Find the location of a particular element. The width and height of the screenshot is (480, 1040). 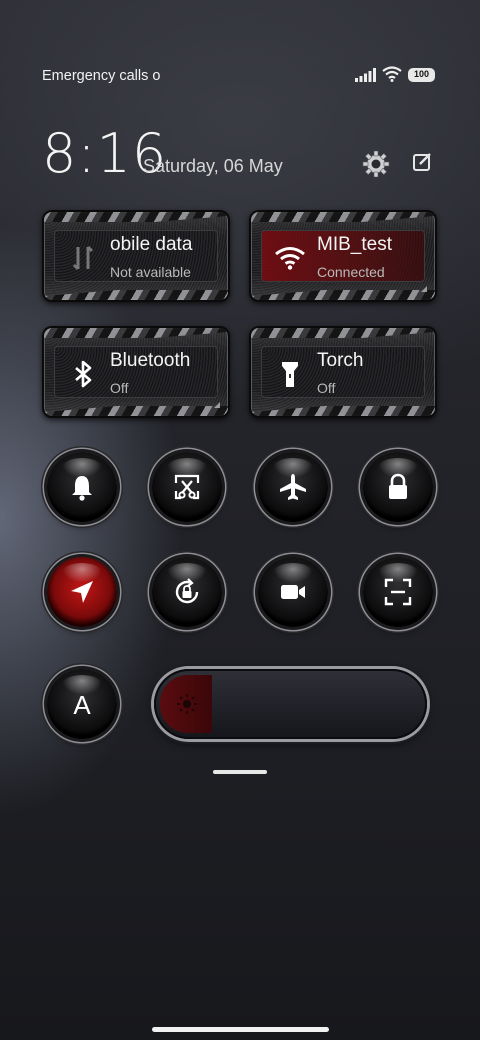

tile-title: Torch is located at coordinates (340, 360).